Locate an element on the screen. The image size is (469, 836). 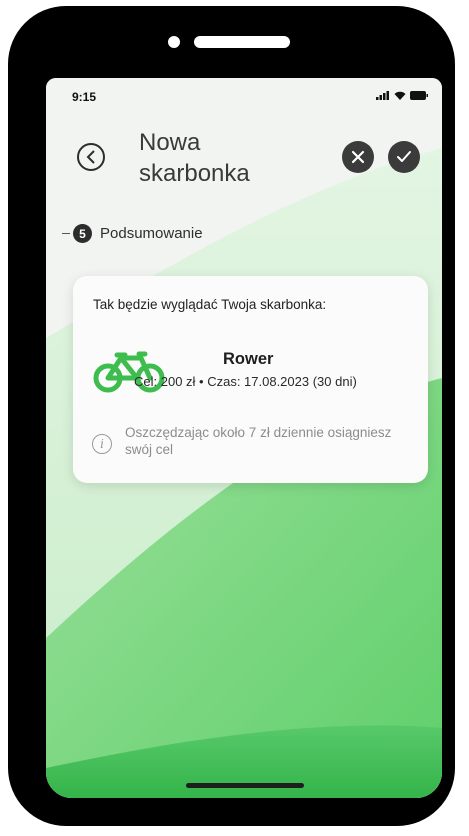
page-title-line2: skarbonka is located at coordinates (194, 173).